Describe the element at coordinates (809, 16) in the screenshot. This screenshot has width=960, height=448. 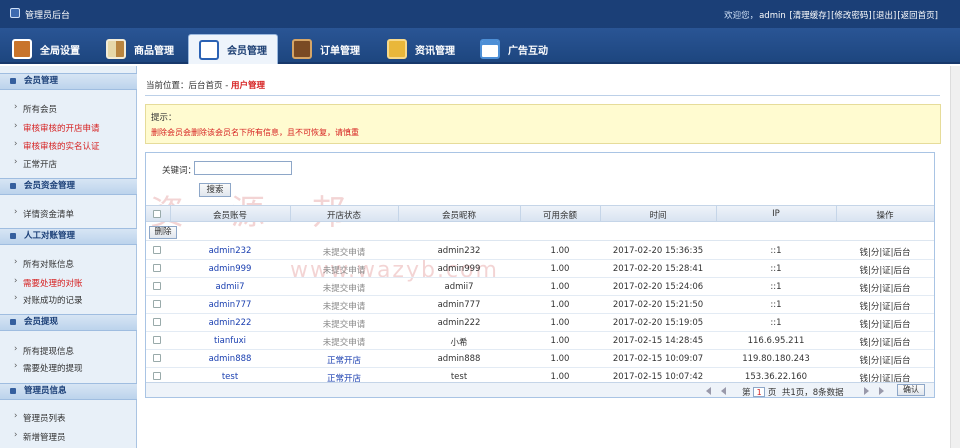
I see `clear-cache-link: [清理缓存]` at that location.